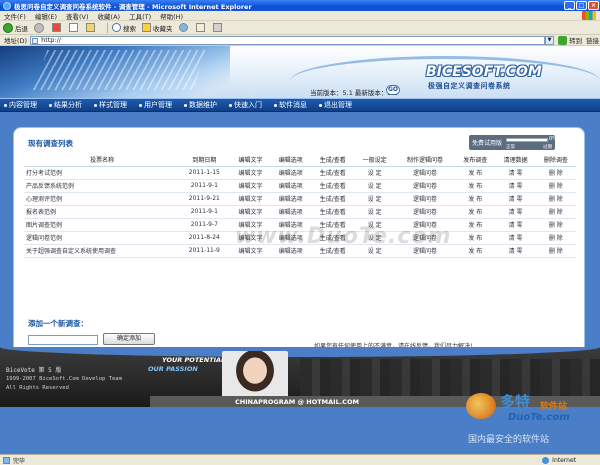 The image size is (600, 465). What do you see at coordinates (515, 402) in the screenshot?
I see `watermark-brand: 多特` at bounding box center [515, 402].